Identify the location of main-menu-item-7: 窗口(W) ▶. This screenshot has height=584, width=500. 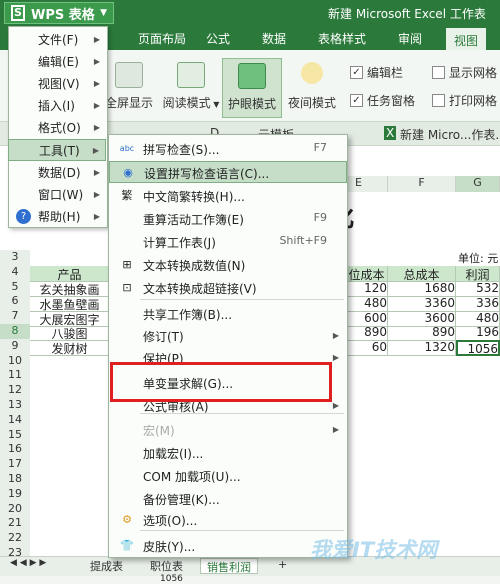
(57, 194).